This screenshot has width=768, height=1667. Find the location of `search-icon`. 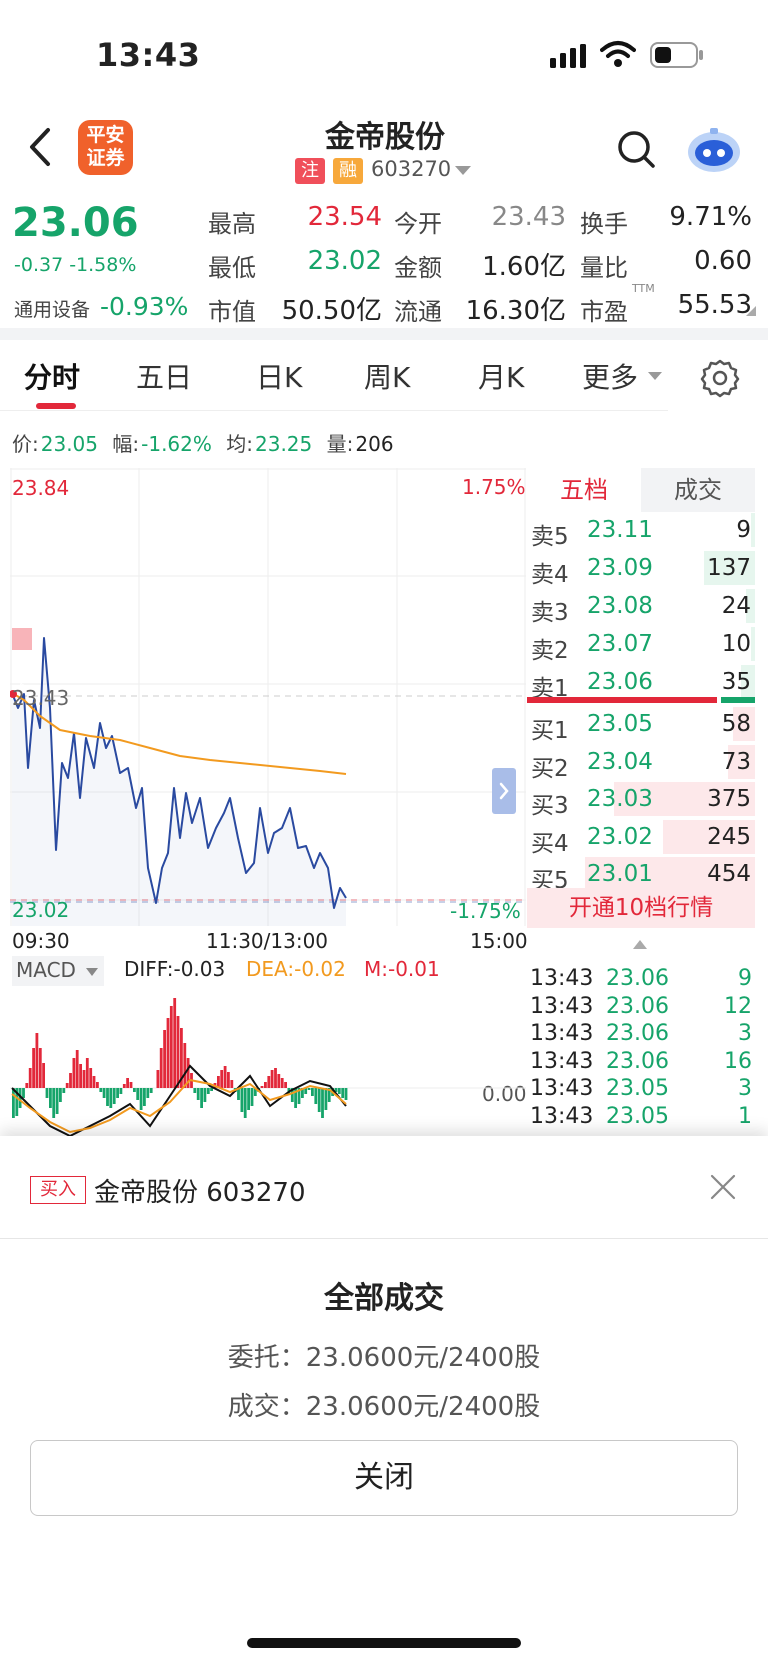

search-icon is located at coordinates (636, 149).